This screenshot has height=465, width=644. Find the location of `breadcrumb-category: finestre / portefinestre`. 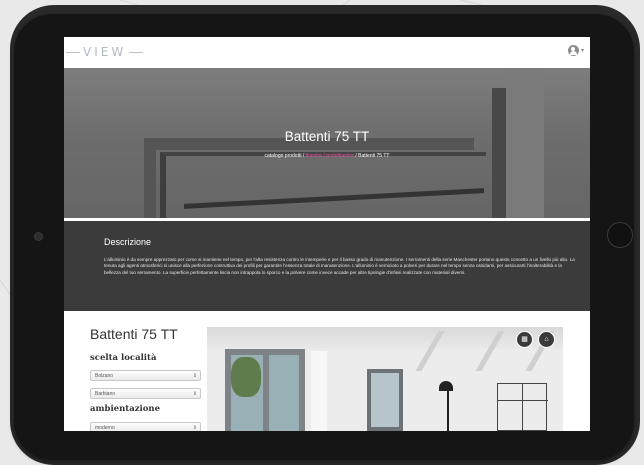

breadcrumb-category: finestre / portefinestre is located at coordinates (330, 156).